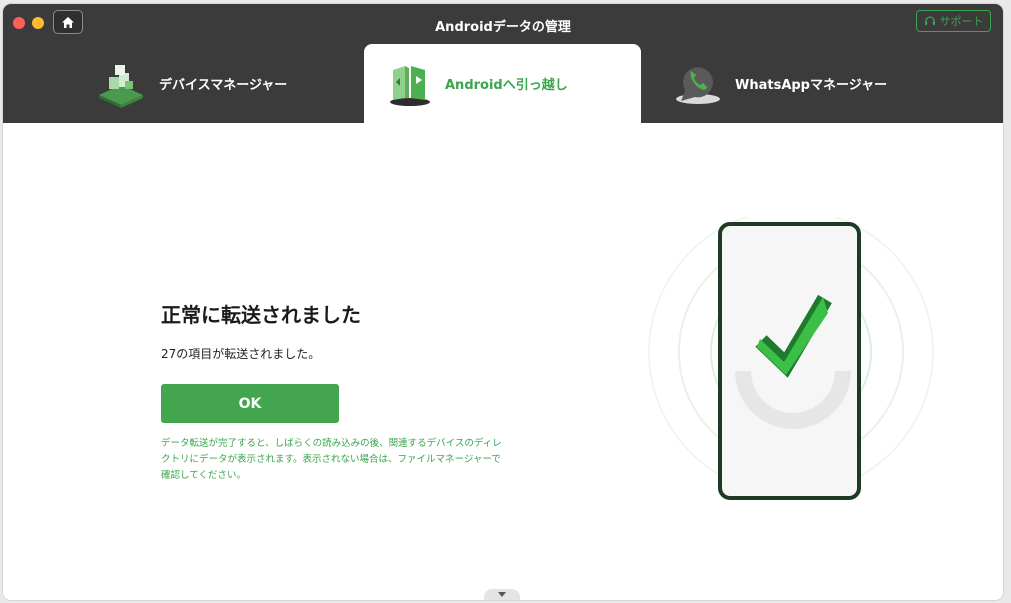 Image resolution: width=1011 pixels, height=603 pixels. Describe the element at coordinates (506, 85) in the screenshot. I see `tab-label: Androidへ引っ越し` at that location.